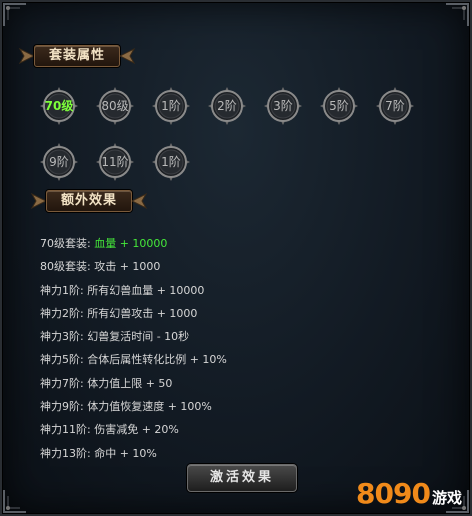  I want to click on set-badge: 2阶, so click(227, 106).